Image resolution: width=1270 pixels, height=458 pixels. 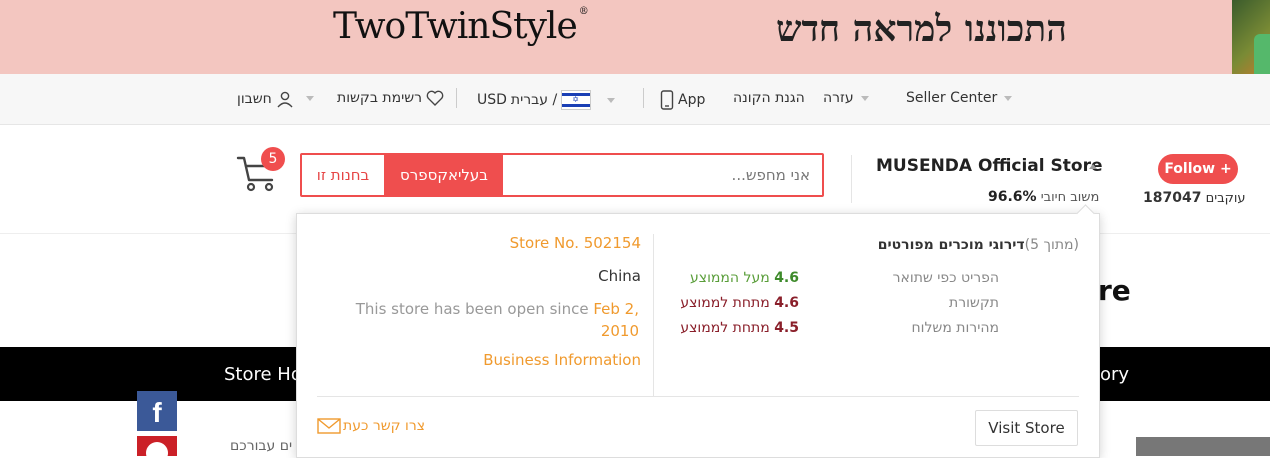 I want to click on wishlist-label: רשימת בקשות, so click(x=380, y=98).